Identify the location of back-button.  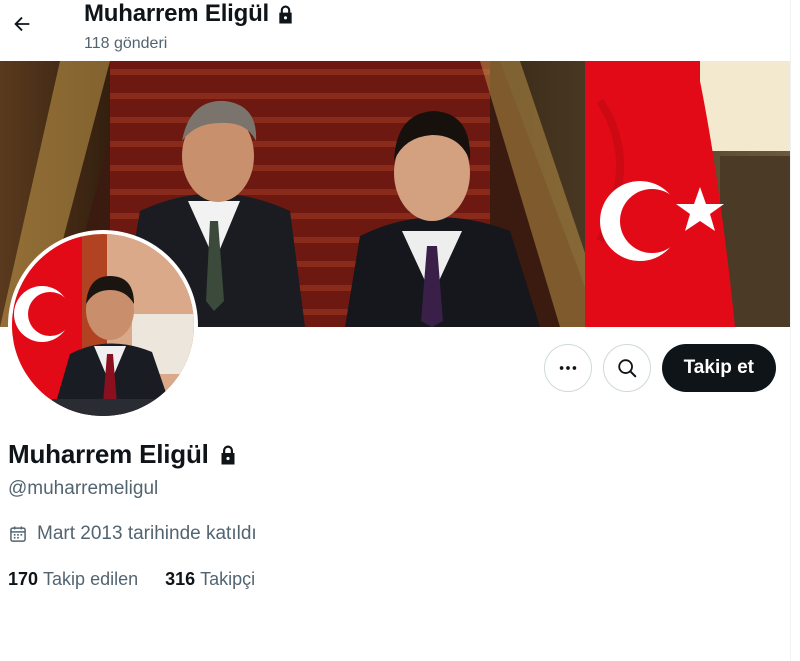
(22, 24).